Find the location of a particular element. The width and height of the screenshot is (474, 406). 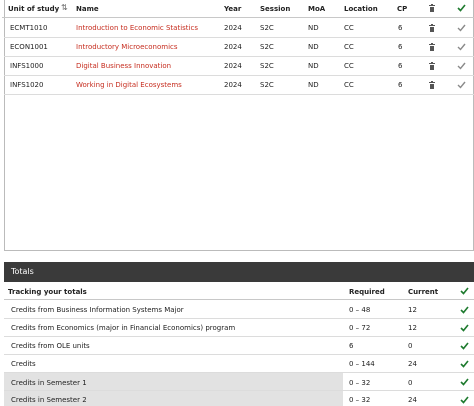

unit-code: INFS1020 is located at coordinates (27, 85).